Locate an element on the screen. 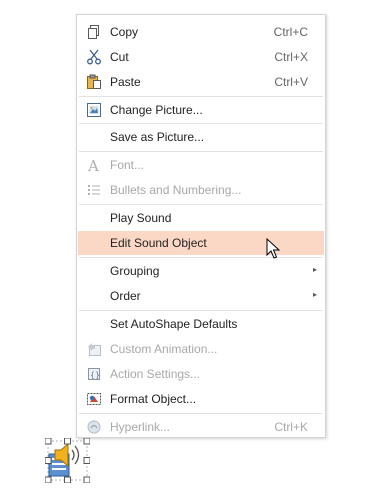  font-icon: A is located at coordinates (94, 166).